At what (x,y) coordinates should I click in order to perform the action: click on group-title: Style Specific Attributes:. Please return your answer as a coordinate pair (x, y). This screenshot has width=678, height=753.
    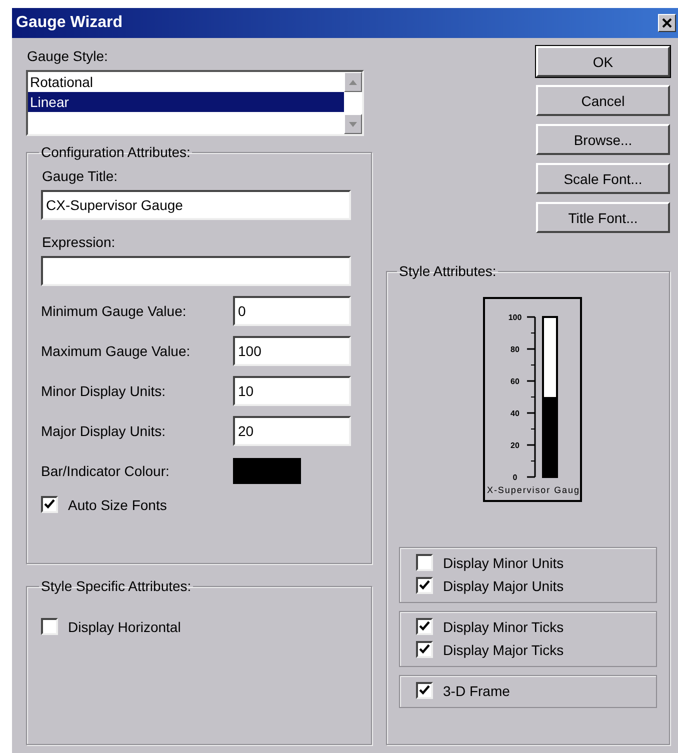
    Looking at the image, I should click on (116, 586).